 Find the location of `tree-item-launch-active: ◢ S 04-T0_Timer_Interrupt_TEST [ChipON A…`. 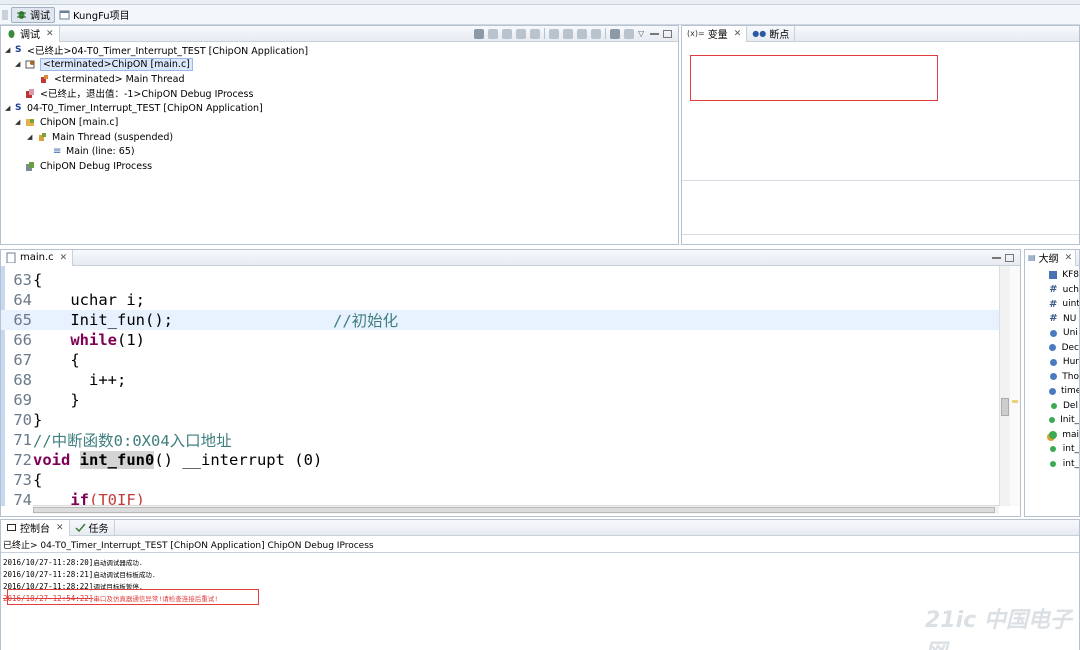

tree-item-launch-active: ◢ S 04-T0_Timer_Interrupt_TEST [ChipON A… is located at coordinates (134, 108).